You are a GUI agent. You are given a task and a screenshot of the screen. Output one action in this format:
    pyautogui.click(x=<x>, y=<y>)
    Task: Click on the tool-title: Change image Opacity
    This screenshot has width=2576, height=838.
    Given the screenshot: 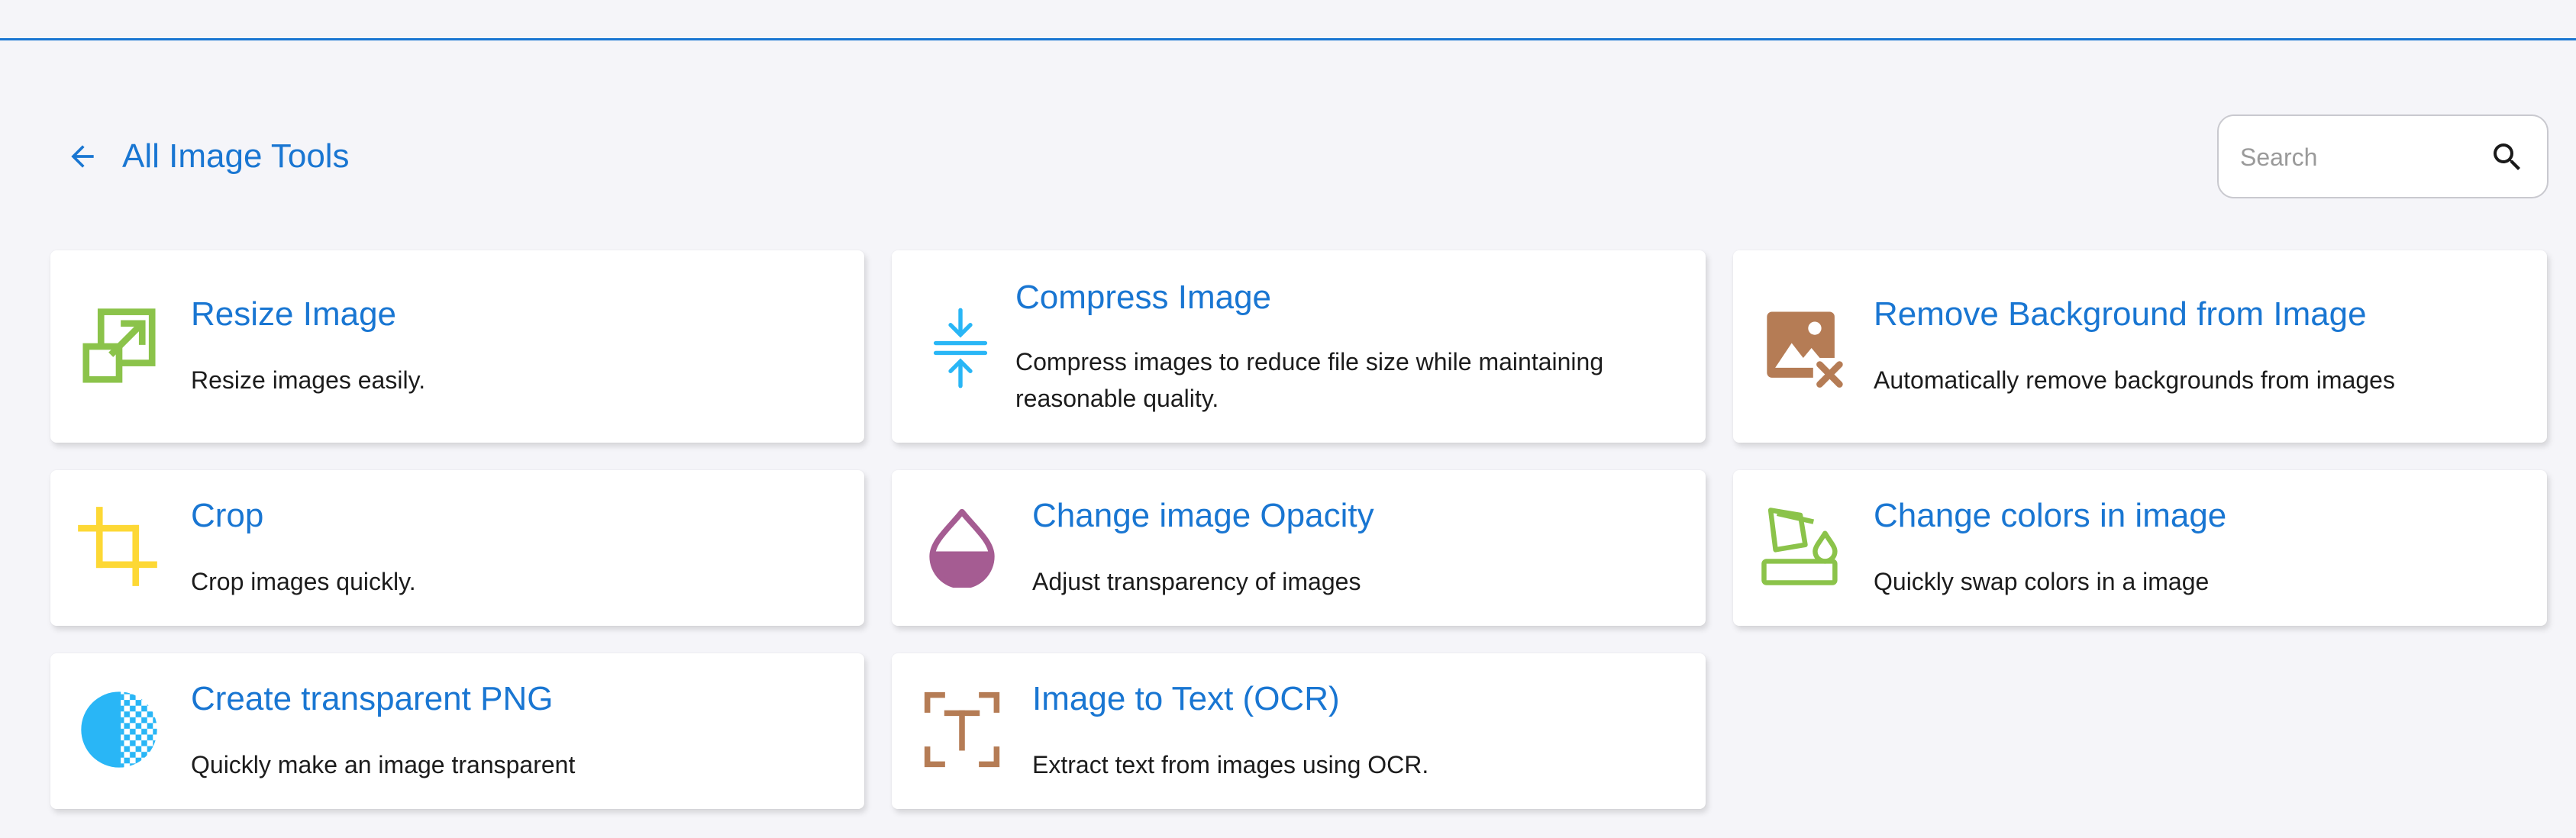 What is the action you would take?
    pyautogui.click(x=1203, y=515)
    